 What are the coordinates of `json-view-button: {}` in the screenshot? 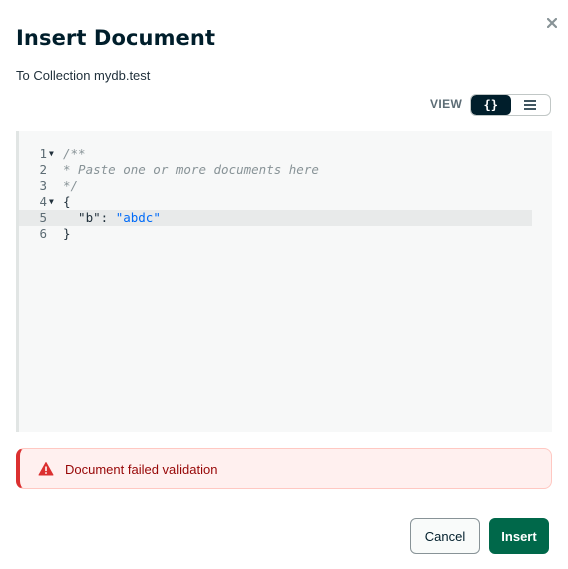 It's located at (491, 105).